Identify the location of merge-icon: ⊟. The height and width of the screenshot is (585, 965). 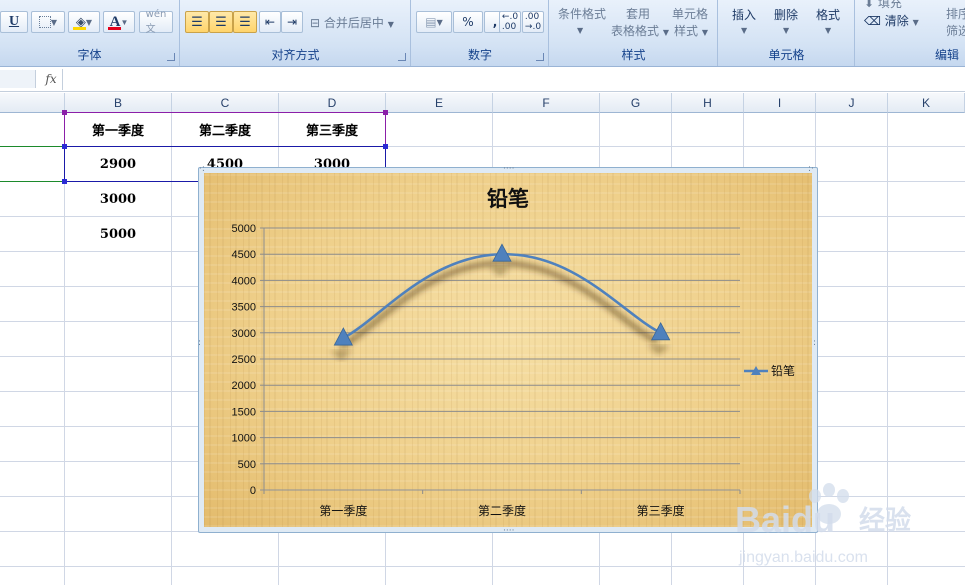
(315, 23).